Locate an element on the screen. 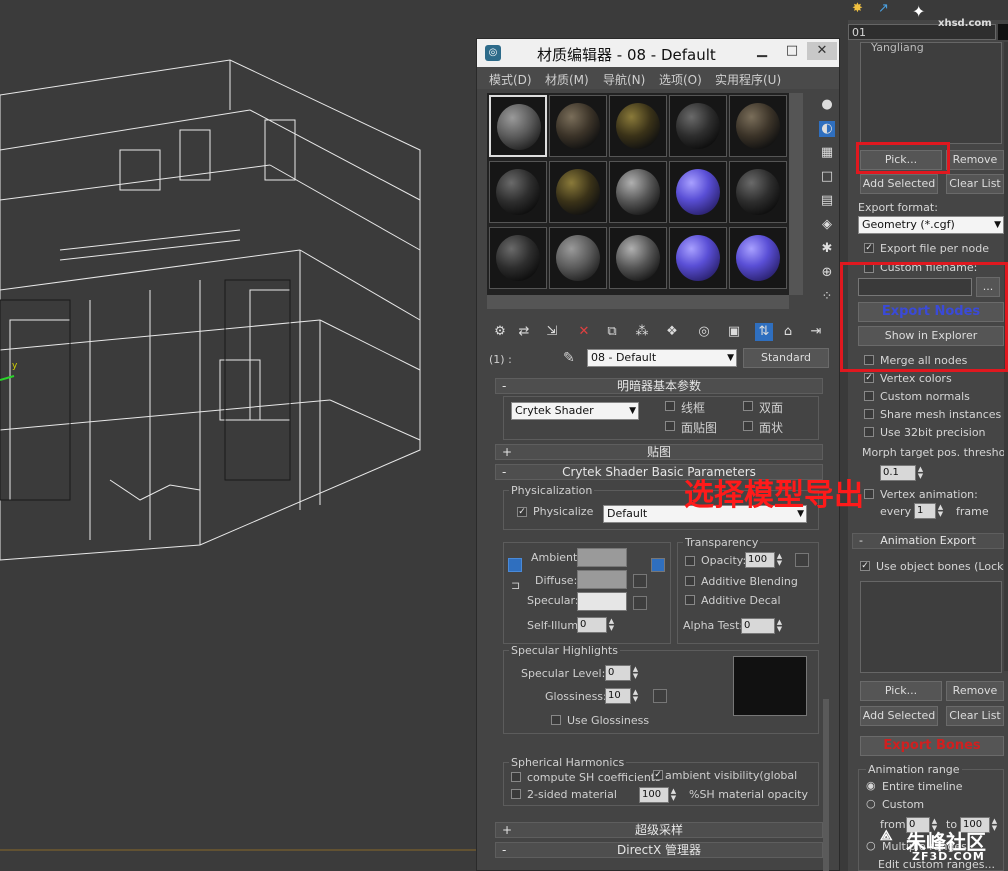 The width and height of the screenshot is (1008, 871). close-button: ✕ is located at coordinates (822, 51).